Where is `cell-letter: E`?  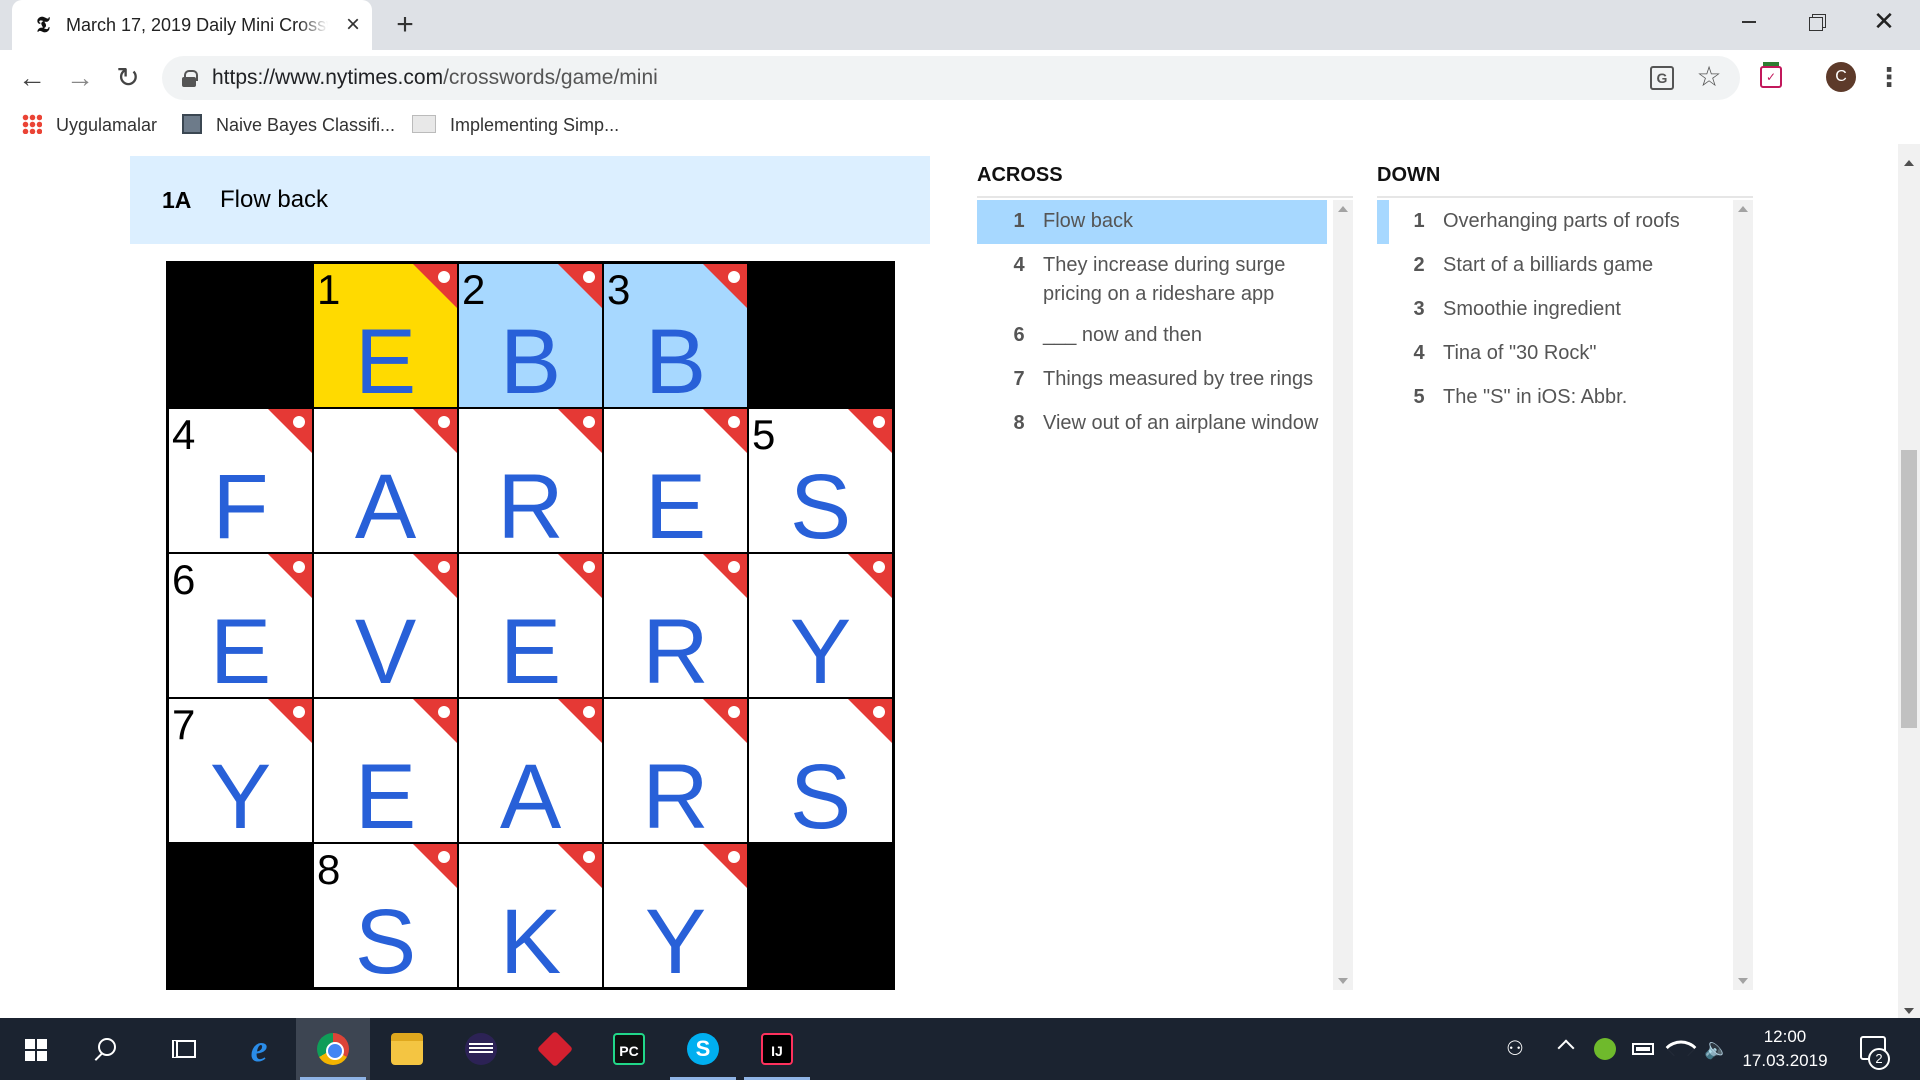 cell-letter: E is located at coordinates (675, 504).